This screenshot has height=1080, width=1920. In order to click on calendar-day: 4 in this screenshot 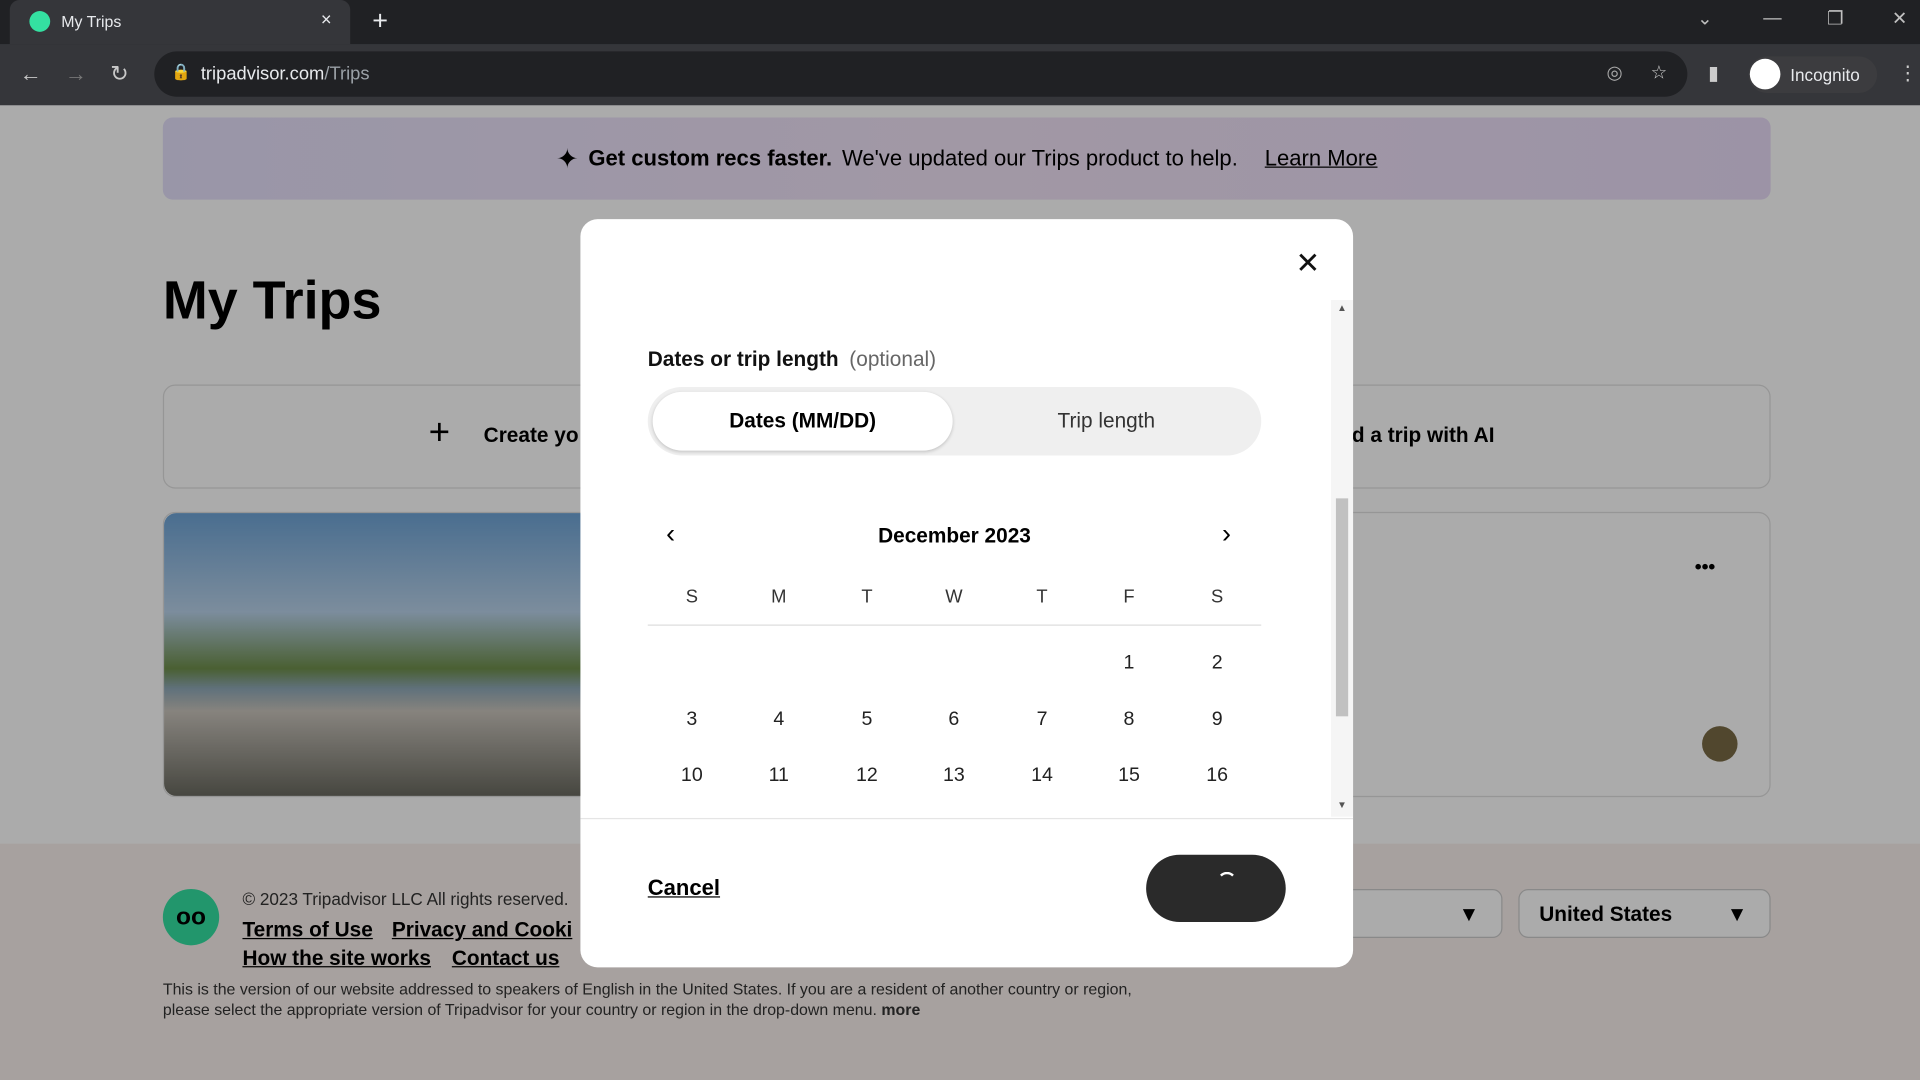, I will do `click(778, 720)`.